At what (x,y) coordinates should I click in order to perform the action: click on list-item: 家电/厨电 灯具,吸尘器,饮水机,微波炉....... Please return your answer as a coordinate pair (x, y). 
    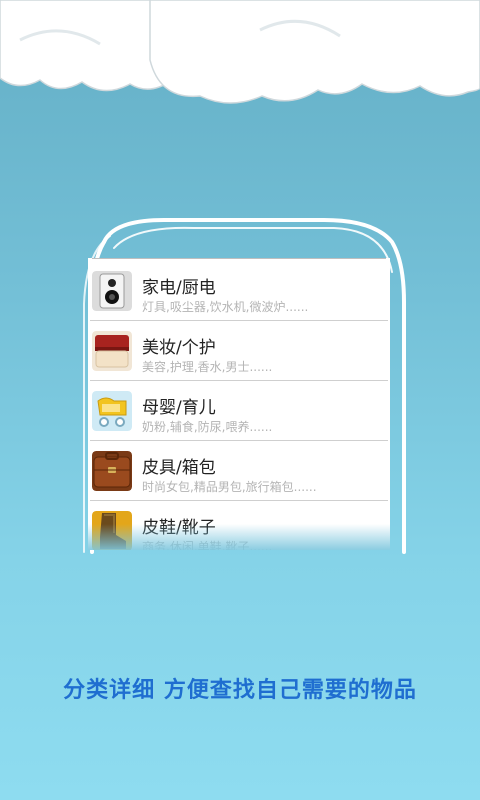
    Looking at the image, I should click on (239, 291).